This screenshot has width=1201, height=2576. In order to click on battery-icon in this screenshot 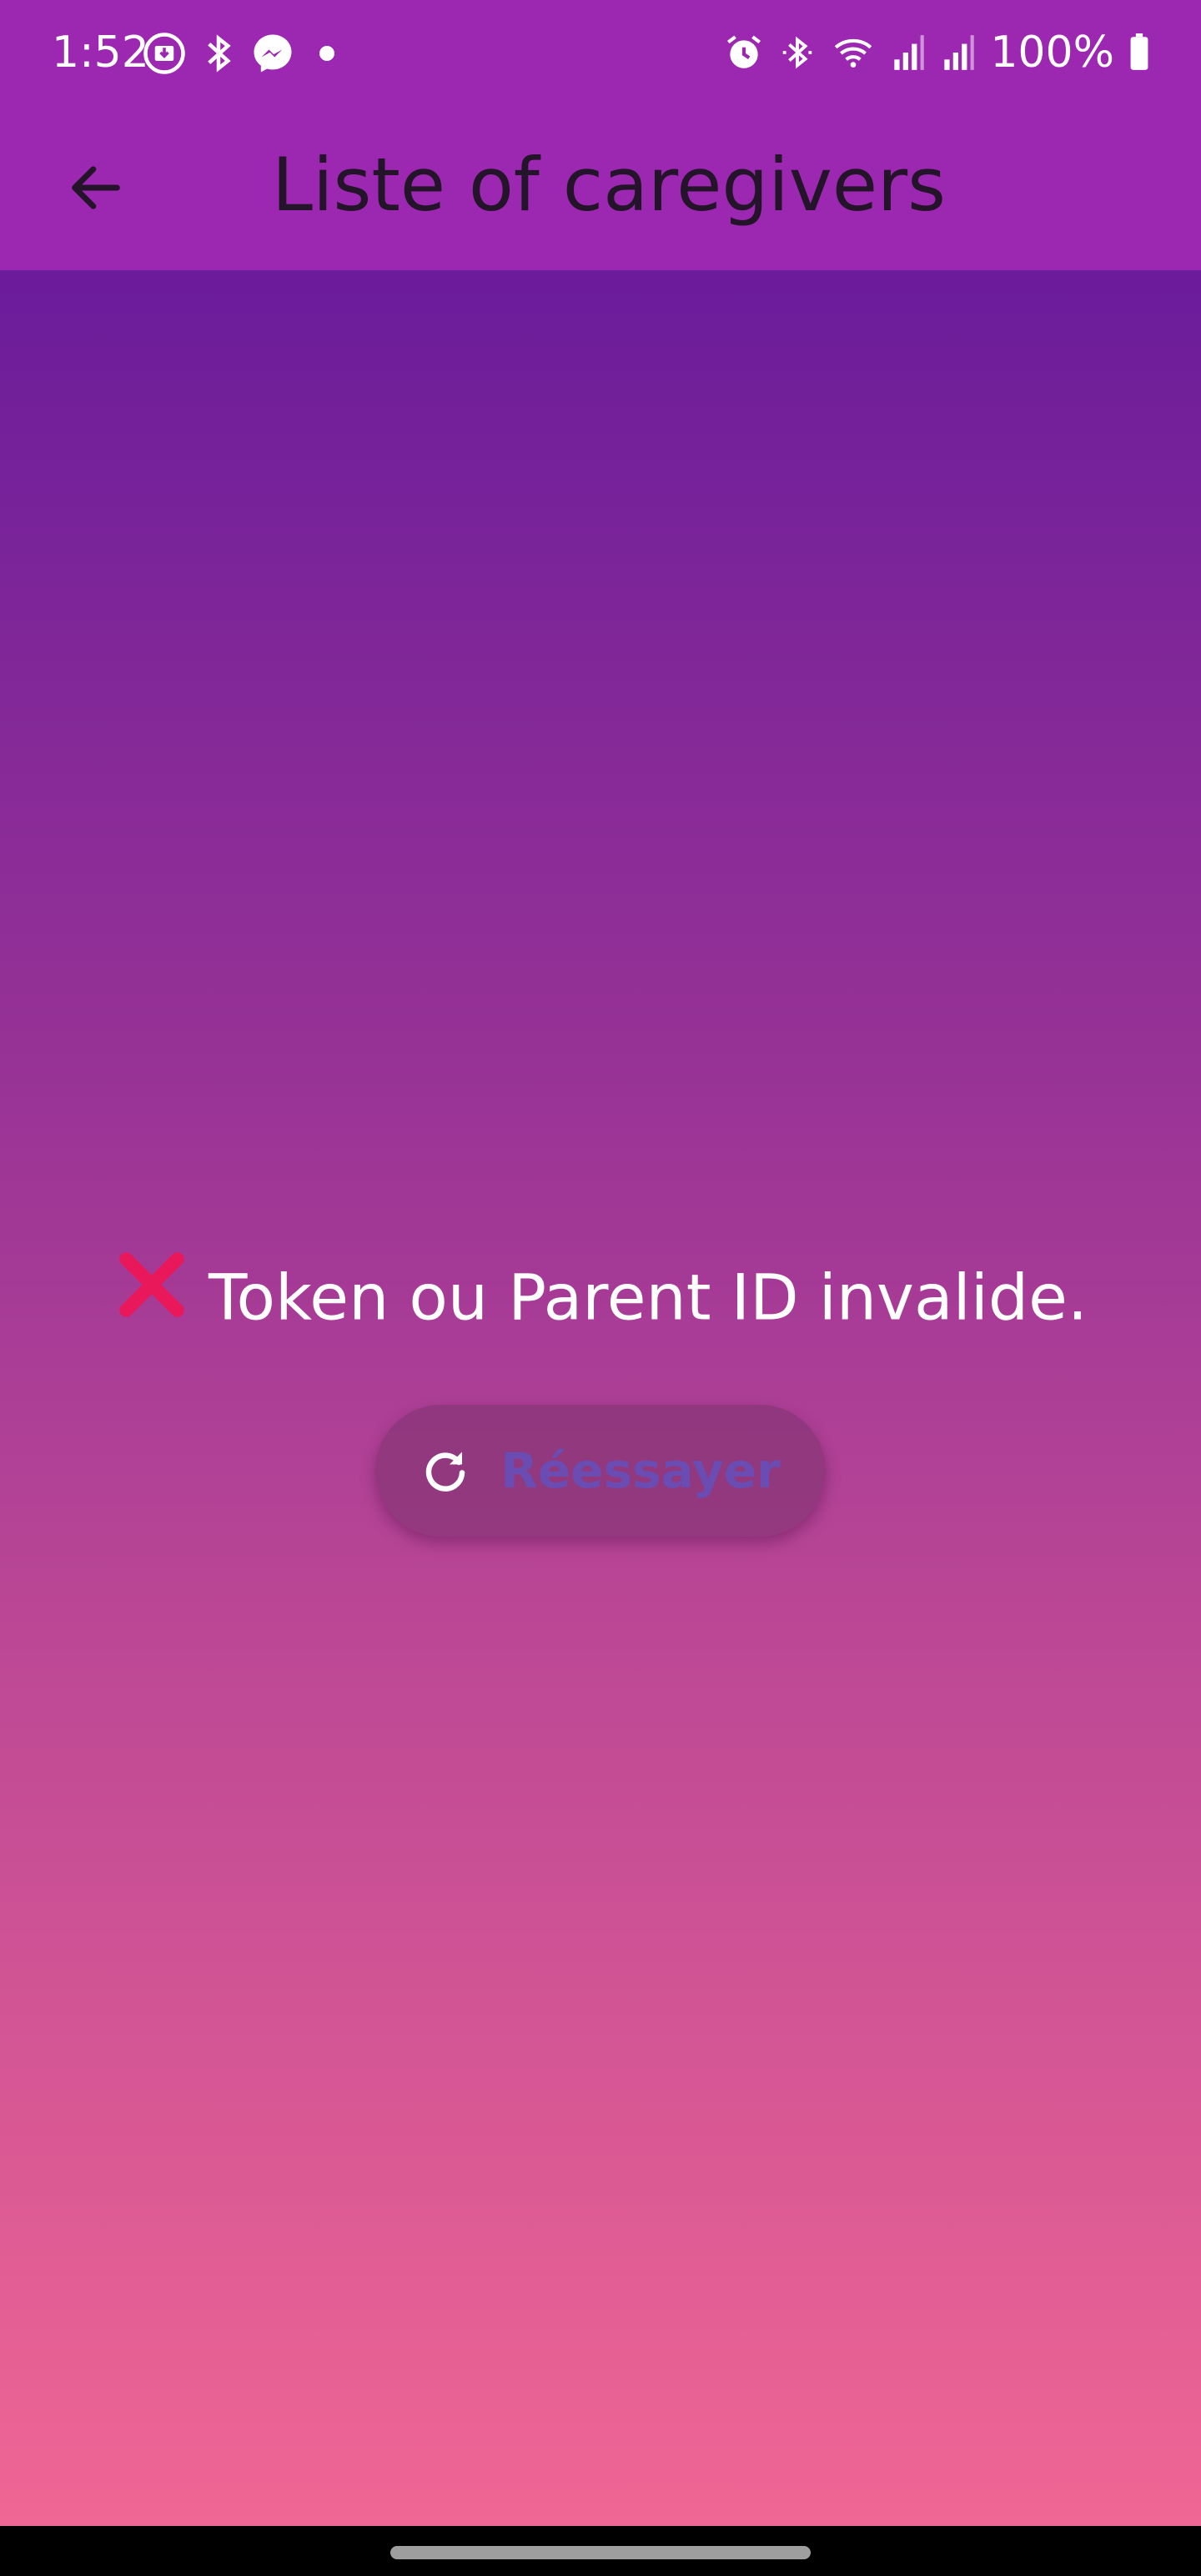, I will do `click(1139, 52)`.